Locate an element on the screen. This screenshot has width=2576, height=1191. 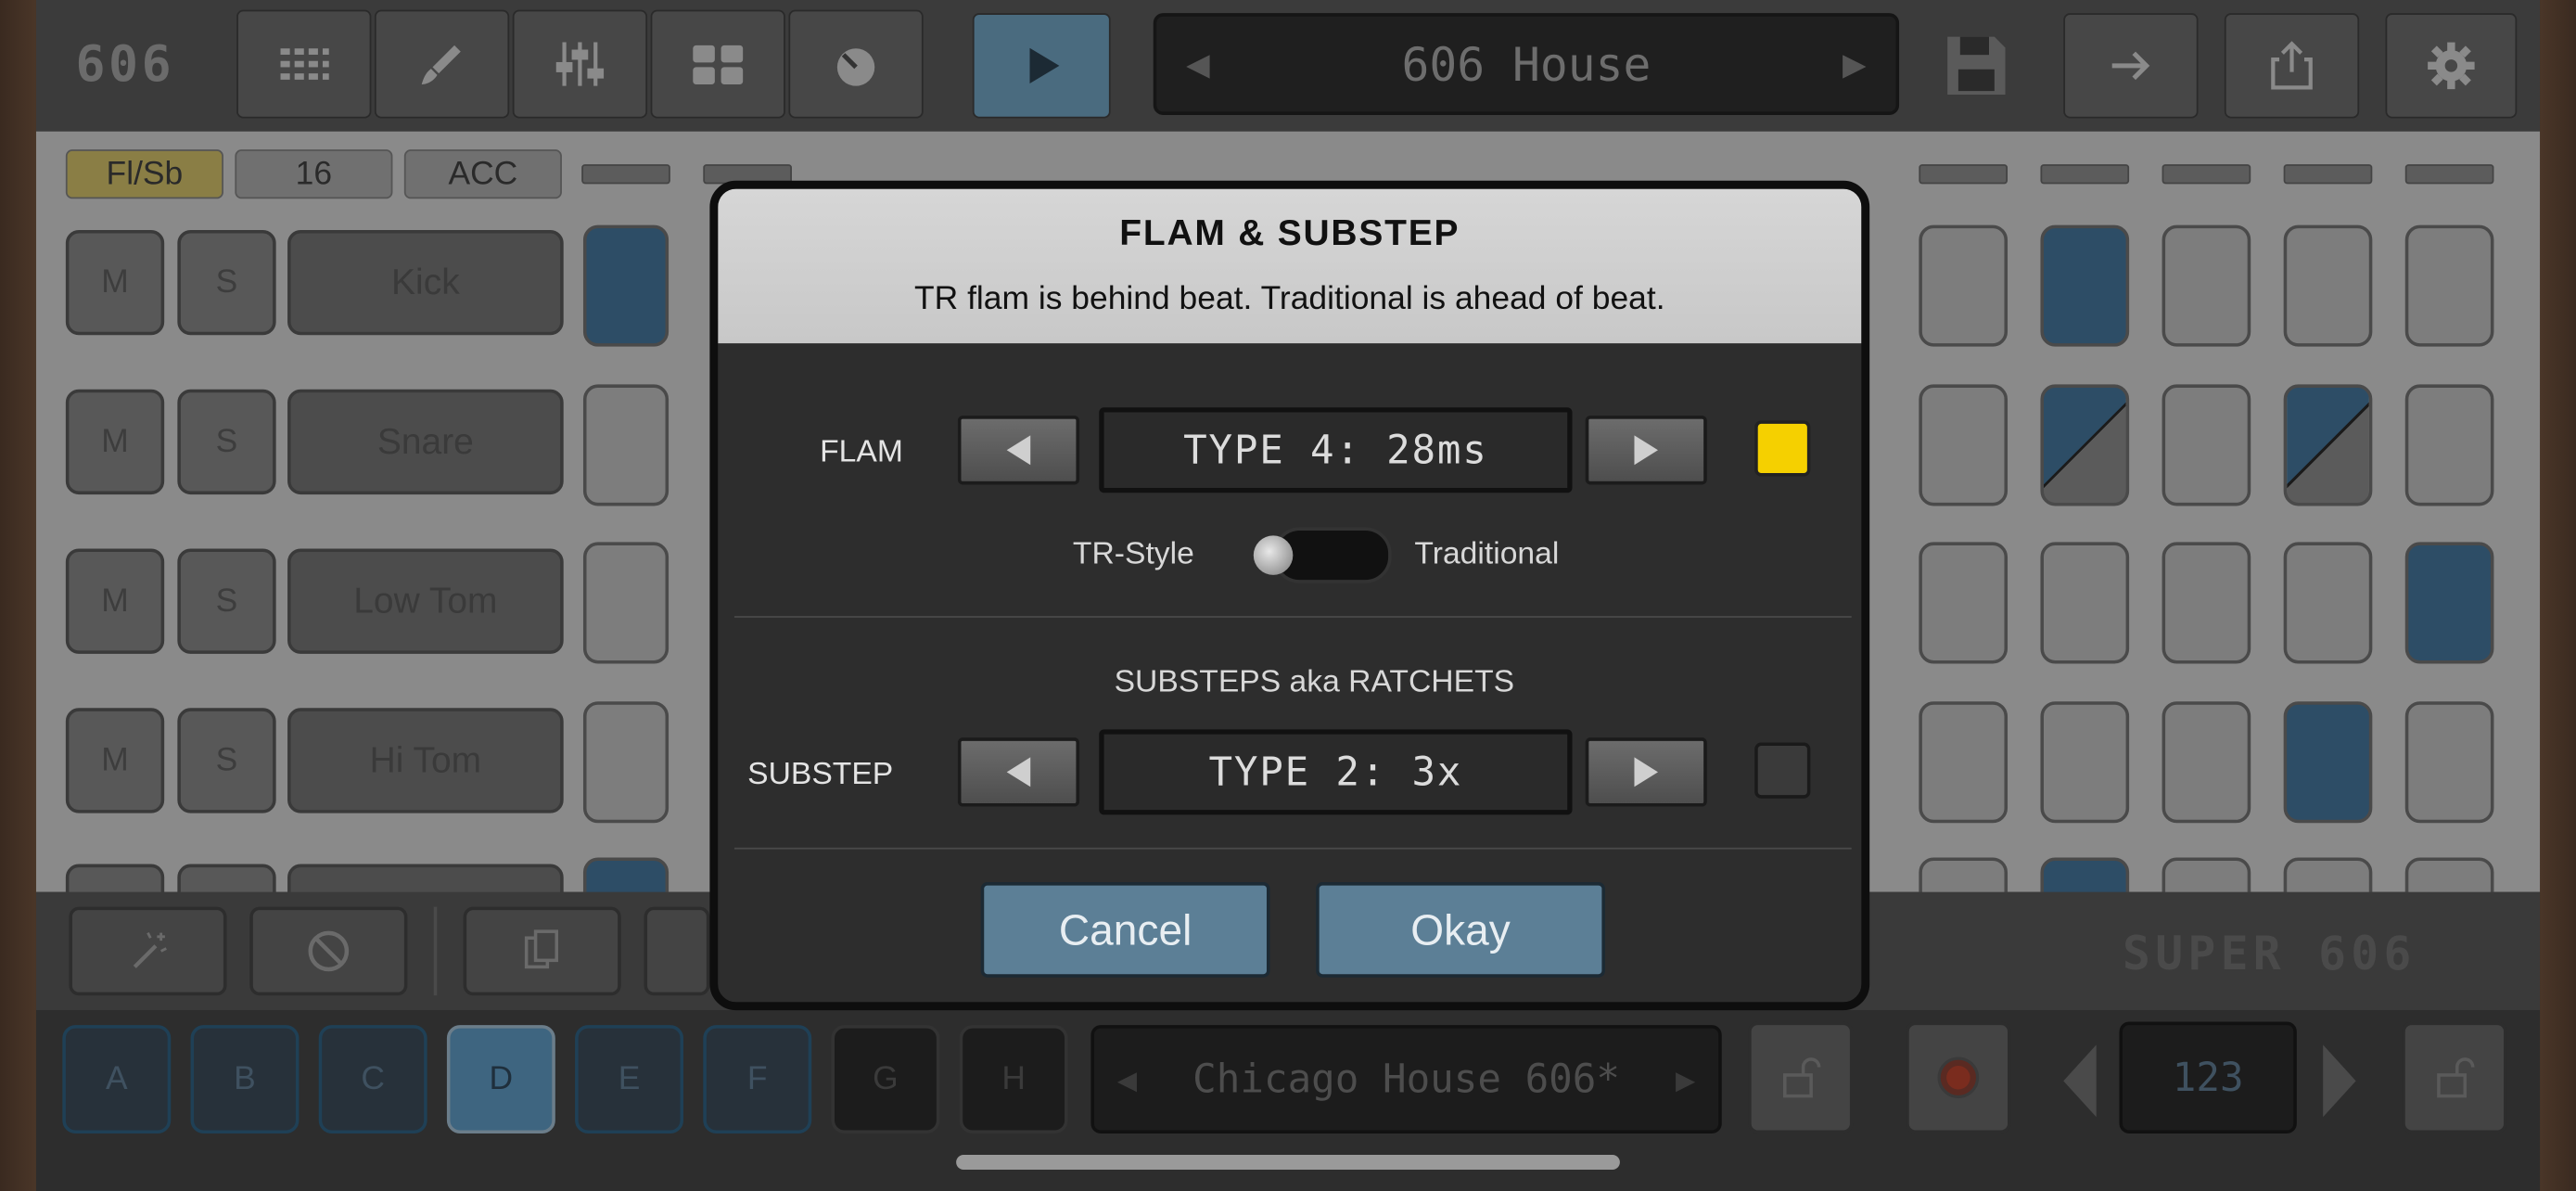
tr-style-label: TR-Style is located at coordinates (1133, 554).